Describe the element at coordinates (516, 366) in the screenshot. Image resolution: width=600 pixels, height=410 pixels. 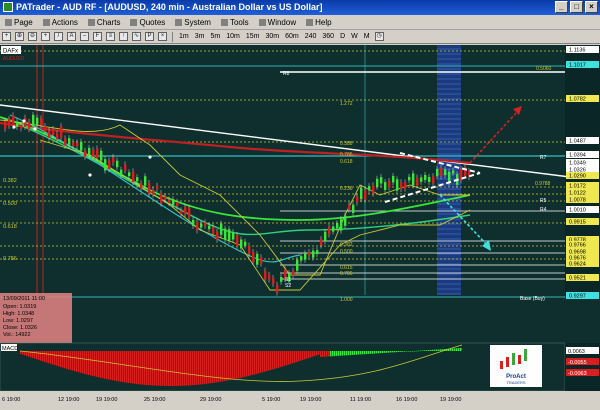
I see `proact-logo: ProAct TRADERS` at that location.